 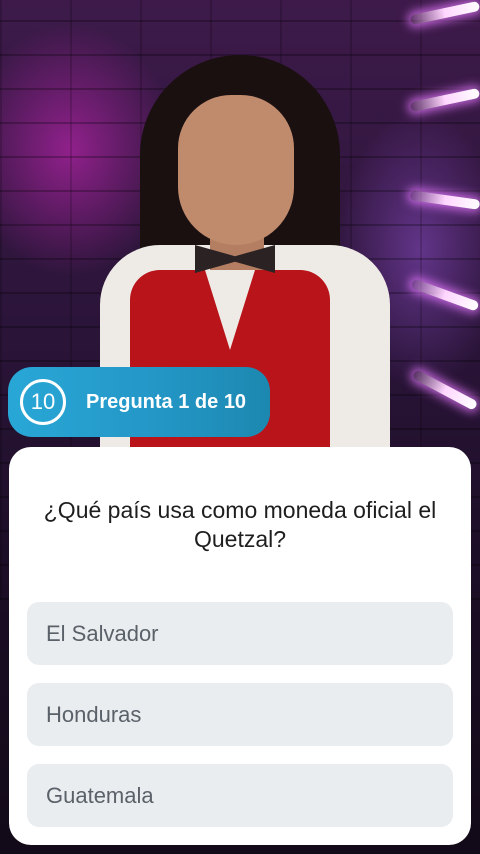 I want to click on countdown-timer: 10, so click(x=43, y=402).